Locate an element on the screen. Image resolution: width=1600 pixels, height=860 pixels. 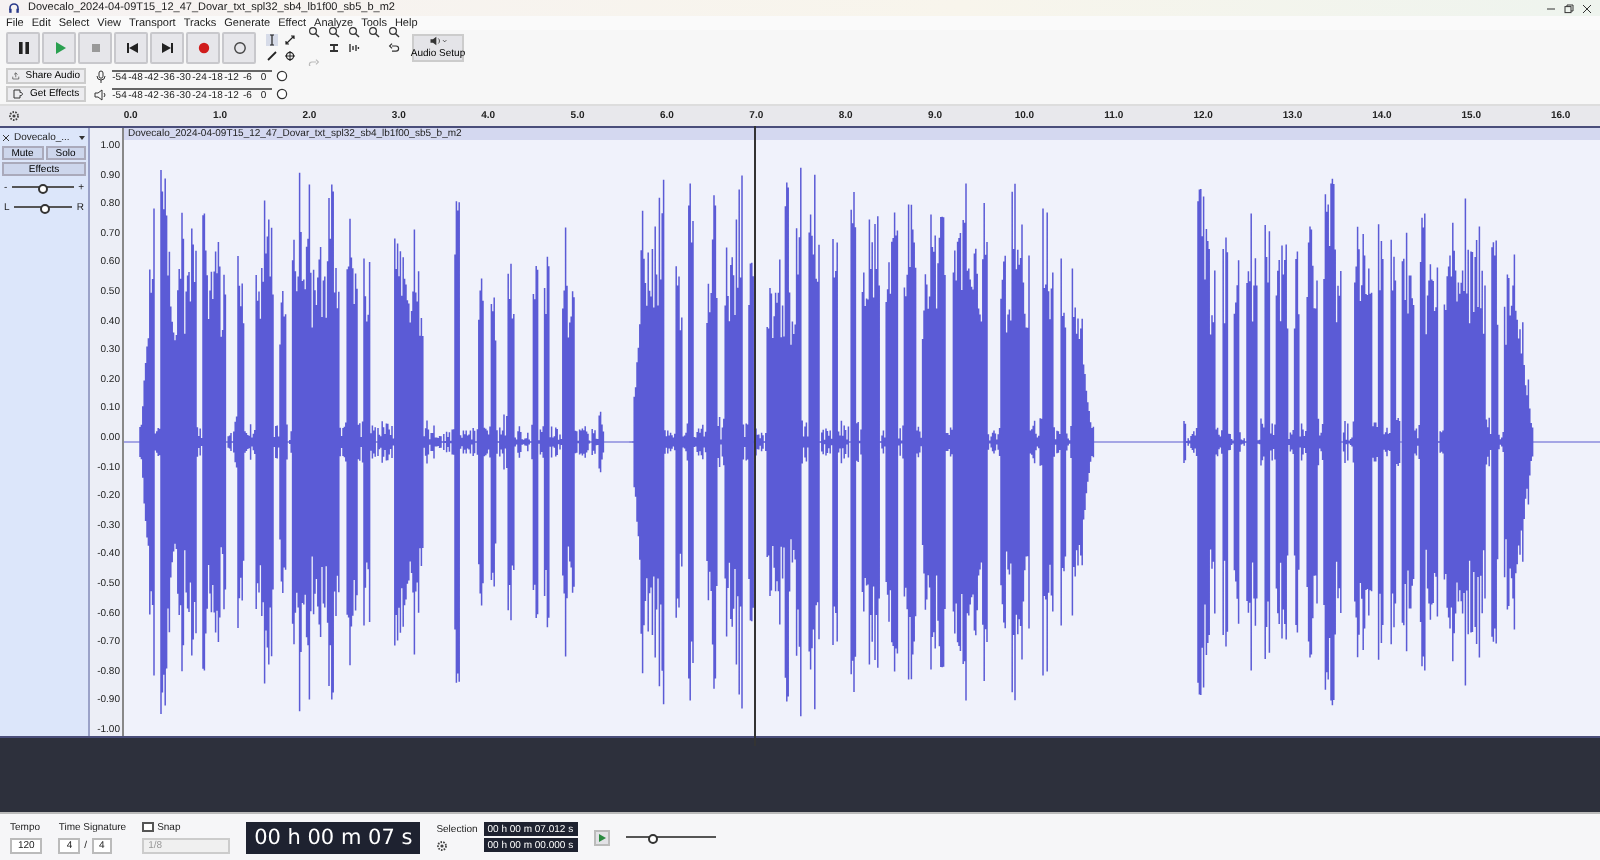
snap-checkbox is located at coordinates (148, 827).